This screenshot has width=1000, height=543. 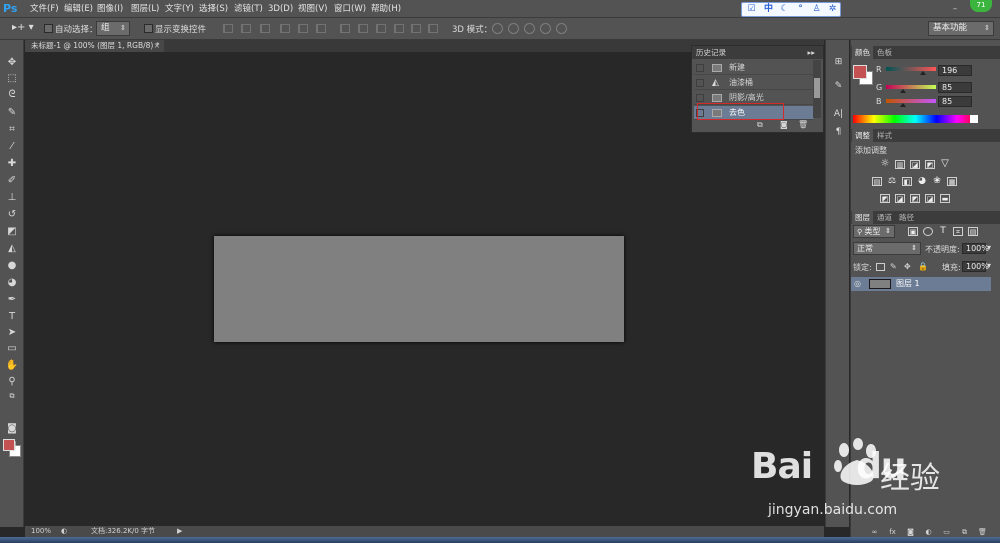 What do you see at coordinates (884, 135) in the screenshot?
I see `tab-styles: 样式` at bounding box center [884, 135].